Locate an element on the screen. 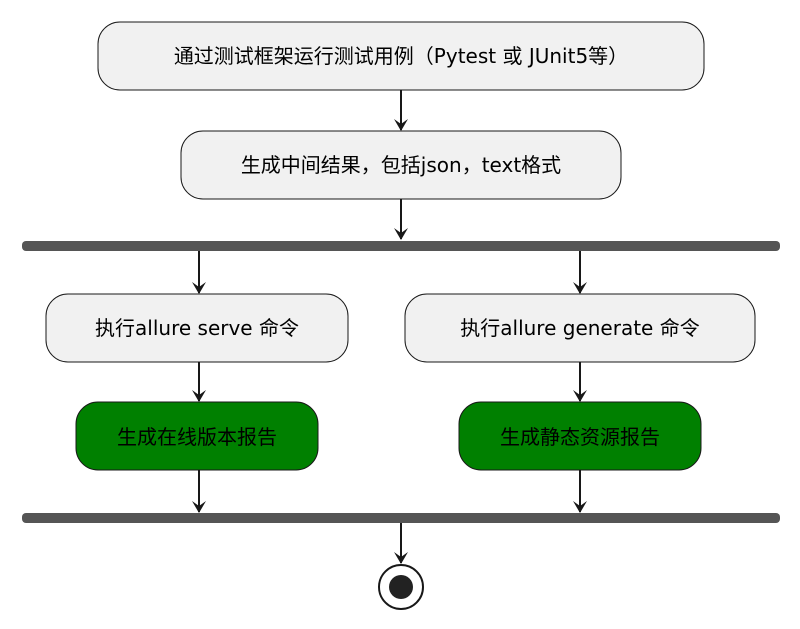 The image size is (800, 629). fork-bar is located at coordinates (401, 246).